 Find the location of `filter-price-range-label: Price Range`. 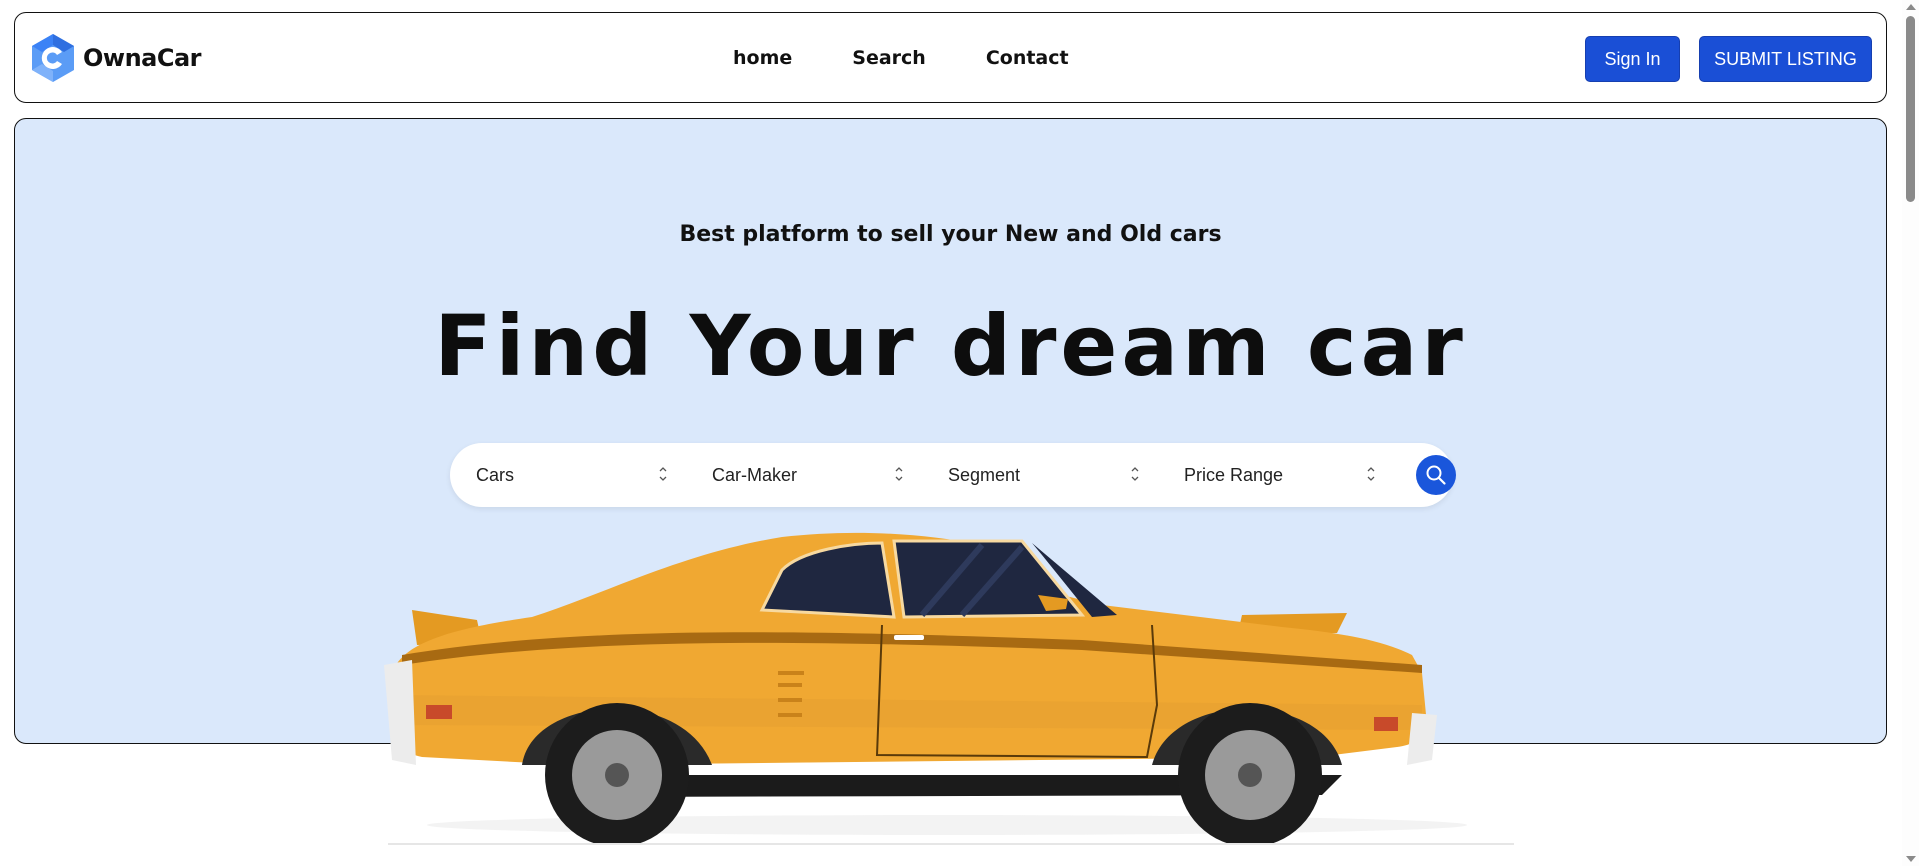

filter-price-range-label: Price Range is located at coordinates (1234, 474).